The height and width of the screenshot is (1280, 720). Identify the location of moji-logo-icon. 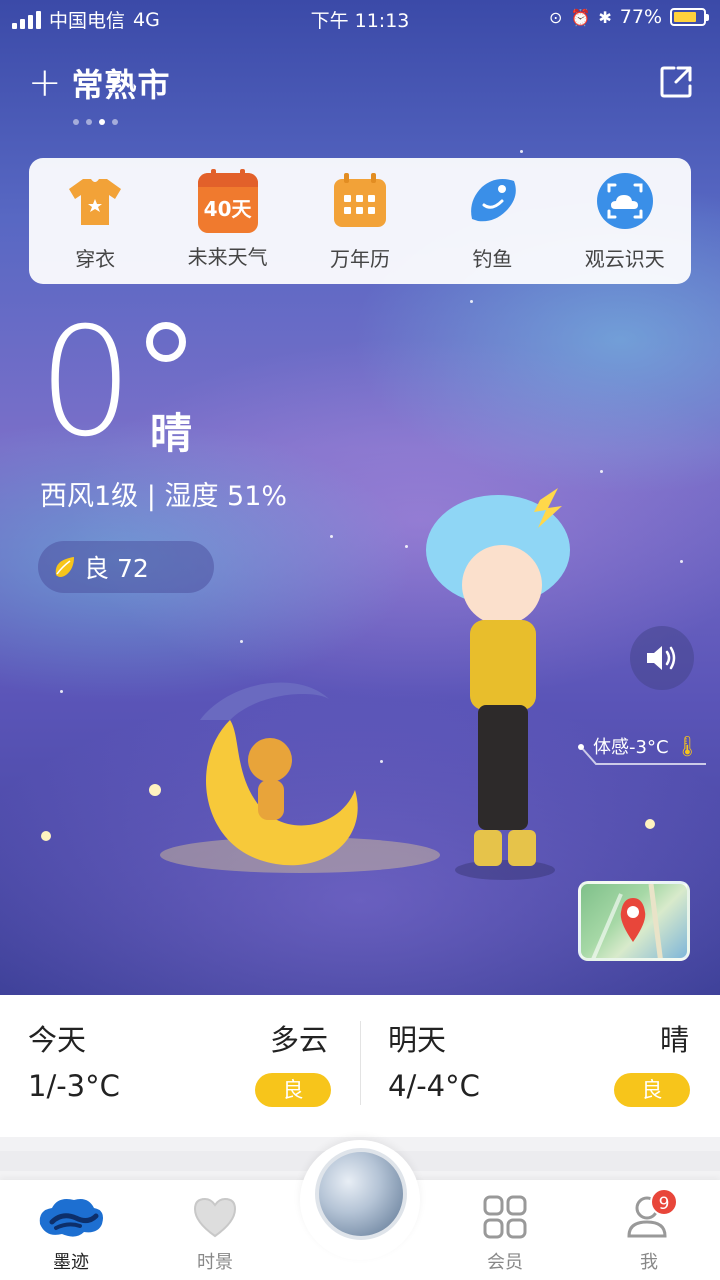
(71, 1218).